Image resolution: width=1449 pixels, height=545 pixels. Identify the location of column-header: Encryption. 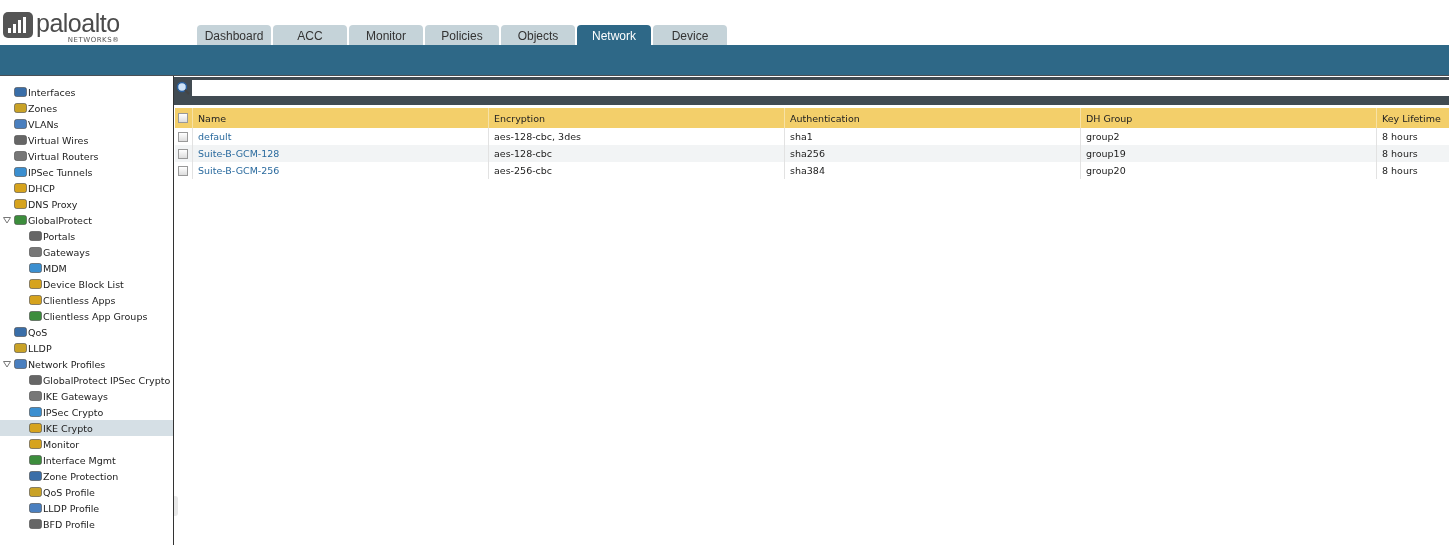
(519, 118).